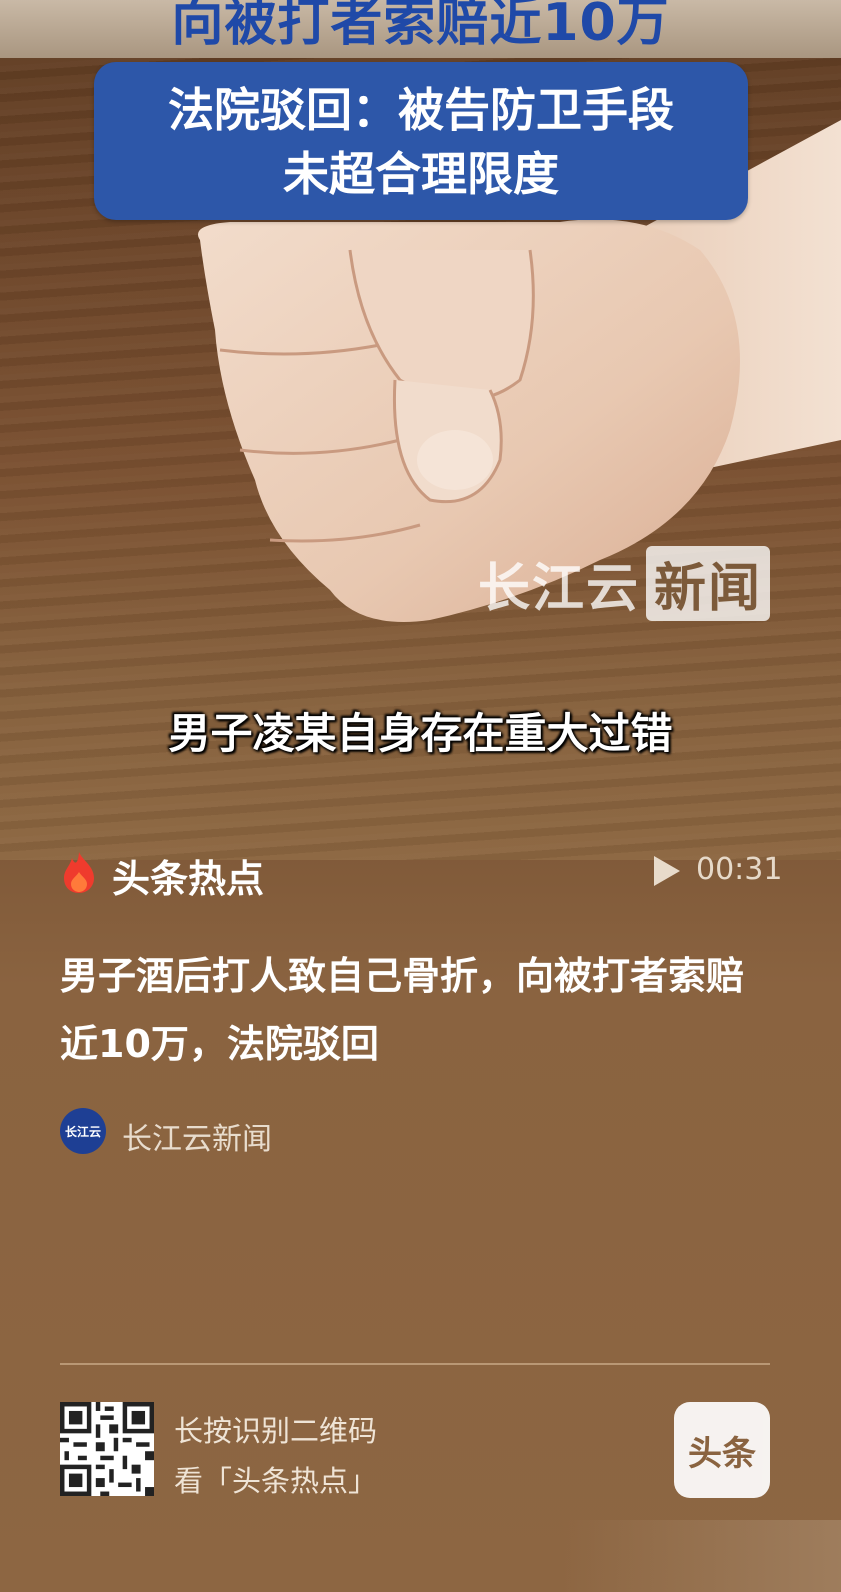  I want to click on headline-banner: 法院驳回：被告防卫手段 未超合理限度, so click(421, 141).